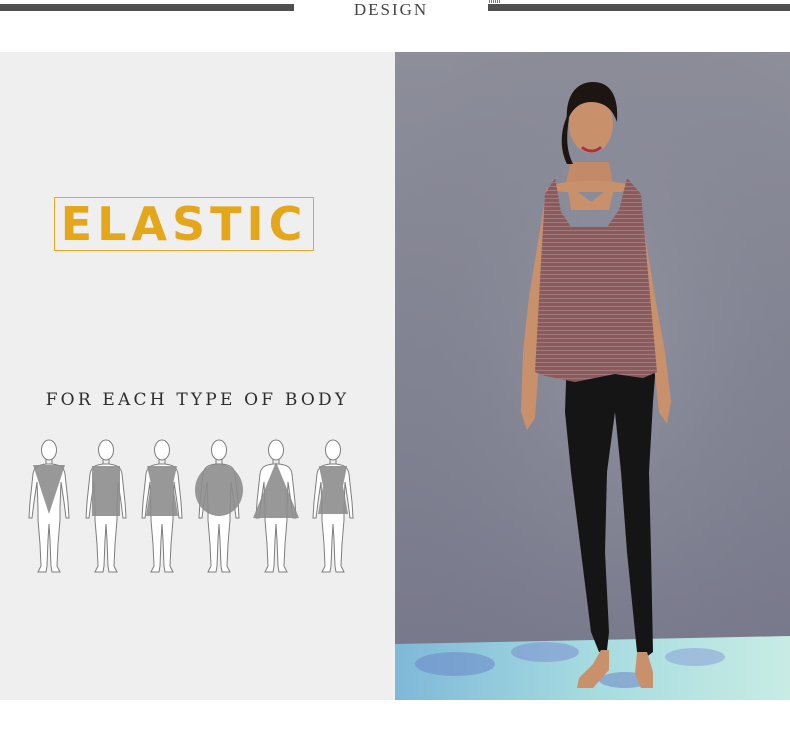  Describe the element at coordinates (106, 506) in the screenshot. I see `figure-rectangle` at that location.